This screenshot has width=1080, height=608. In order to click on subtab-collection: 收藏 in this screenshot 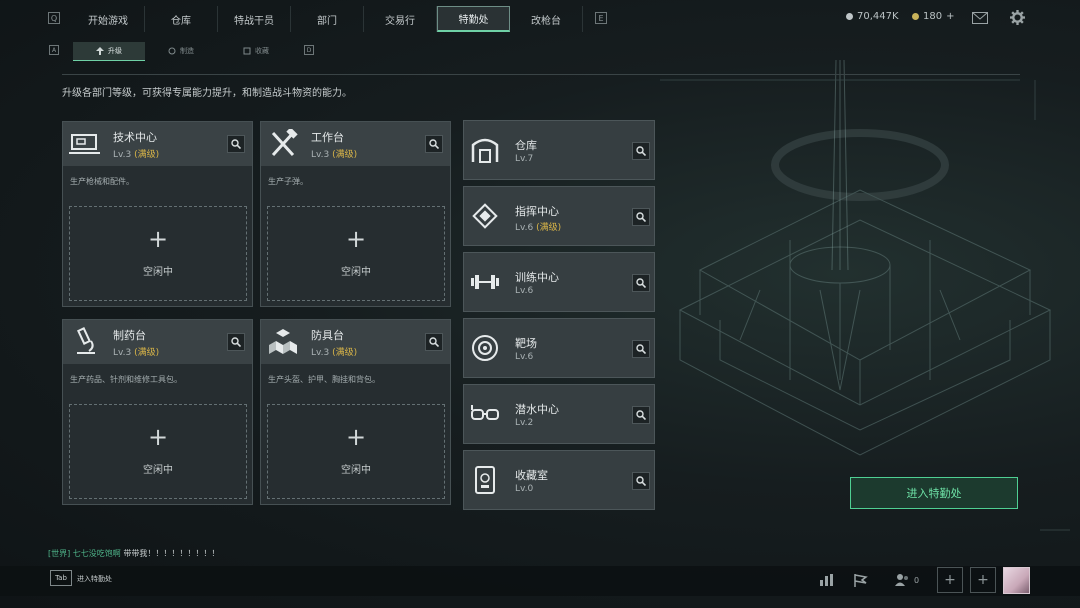, I will do `click(256, 51)`.